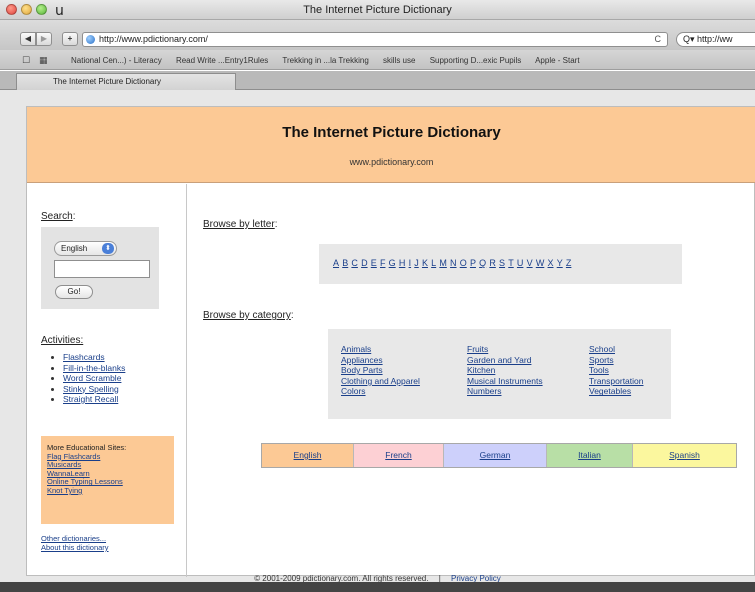  What do you see at coordinates (126, 81) in the screenshot?
I see `tab-internet-picture-dictionary: The Internet Picture Dictionary` at bounding box center [126, 81].